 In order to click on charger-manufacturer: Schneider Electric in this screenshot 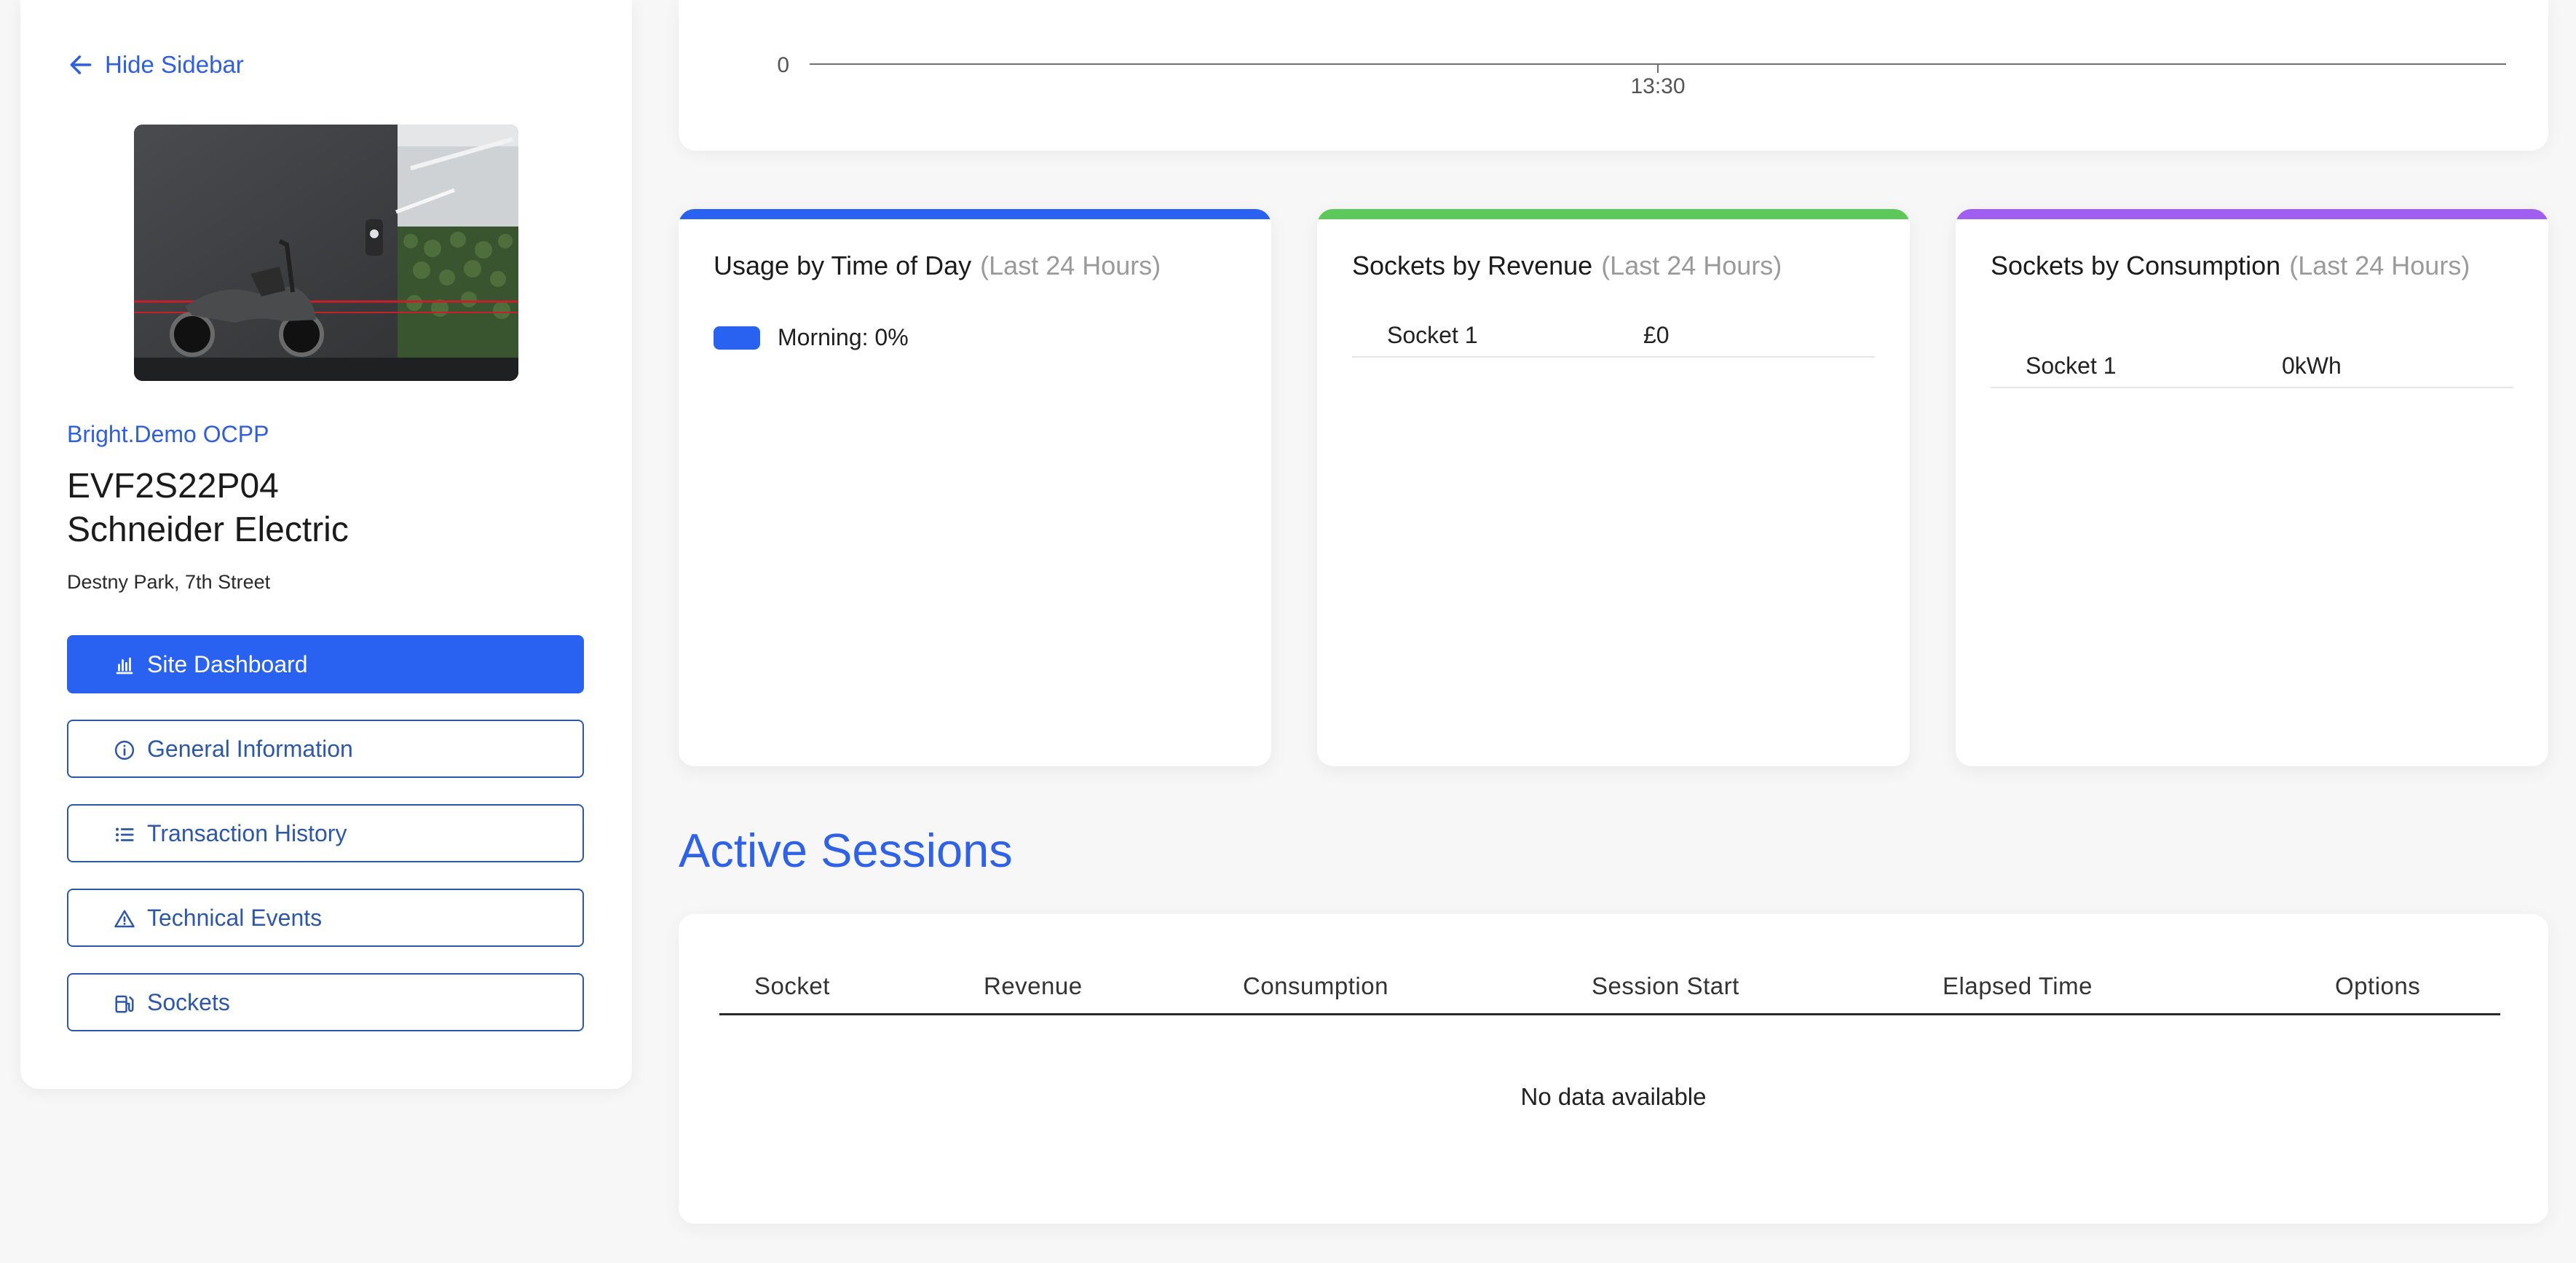, I will do `click(208, 530)`.